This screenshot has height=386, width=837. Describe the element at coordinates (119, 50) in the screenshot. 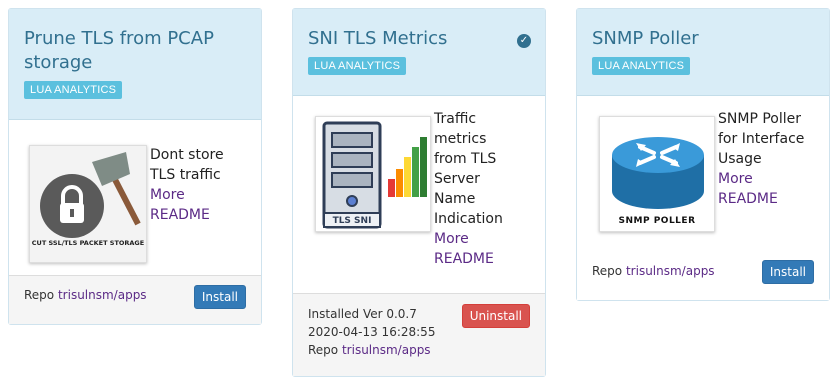

I see `card-title: Prune TLS from PCAP storage` at that location.